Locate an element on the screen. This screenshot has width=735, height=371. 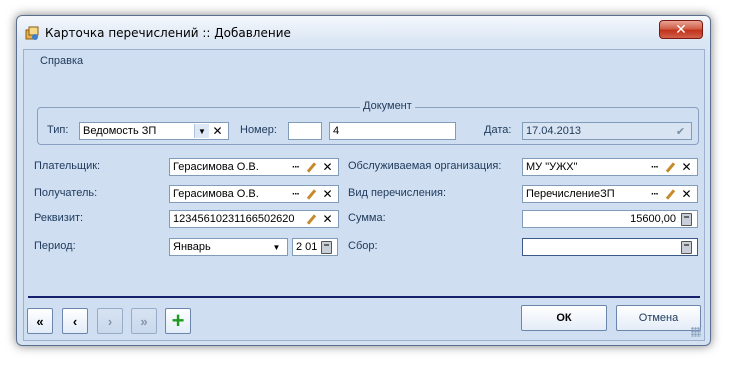
app-card-icon is located at coordinates (32, 33).